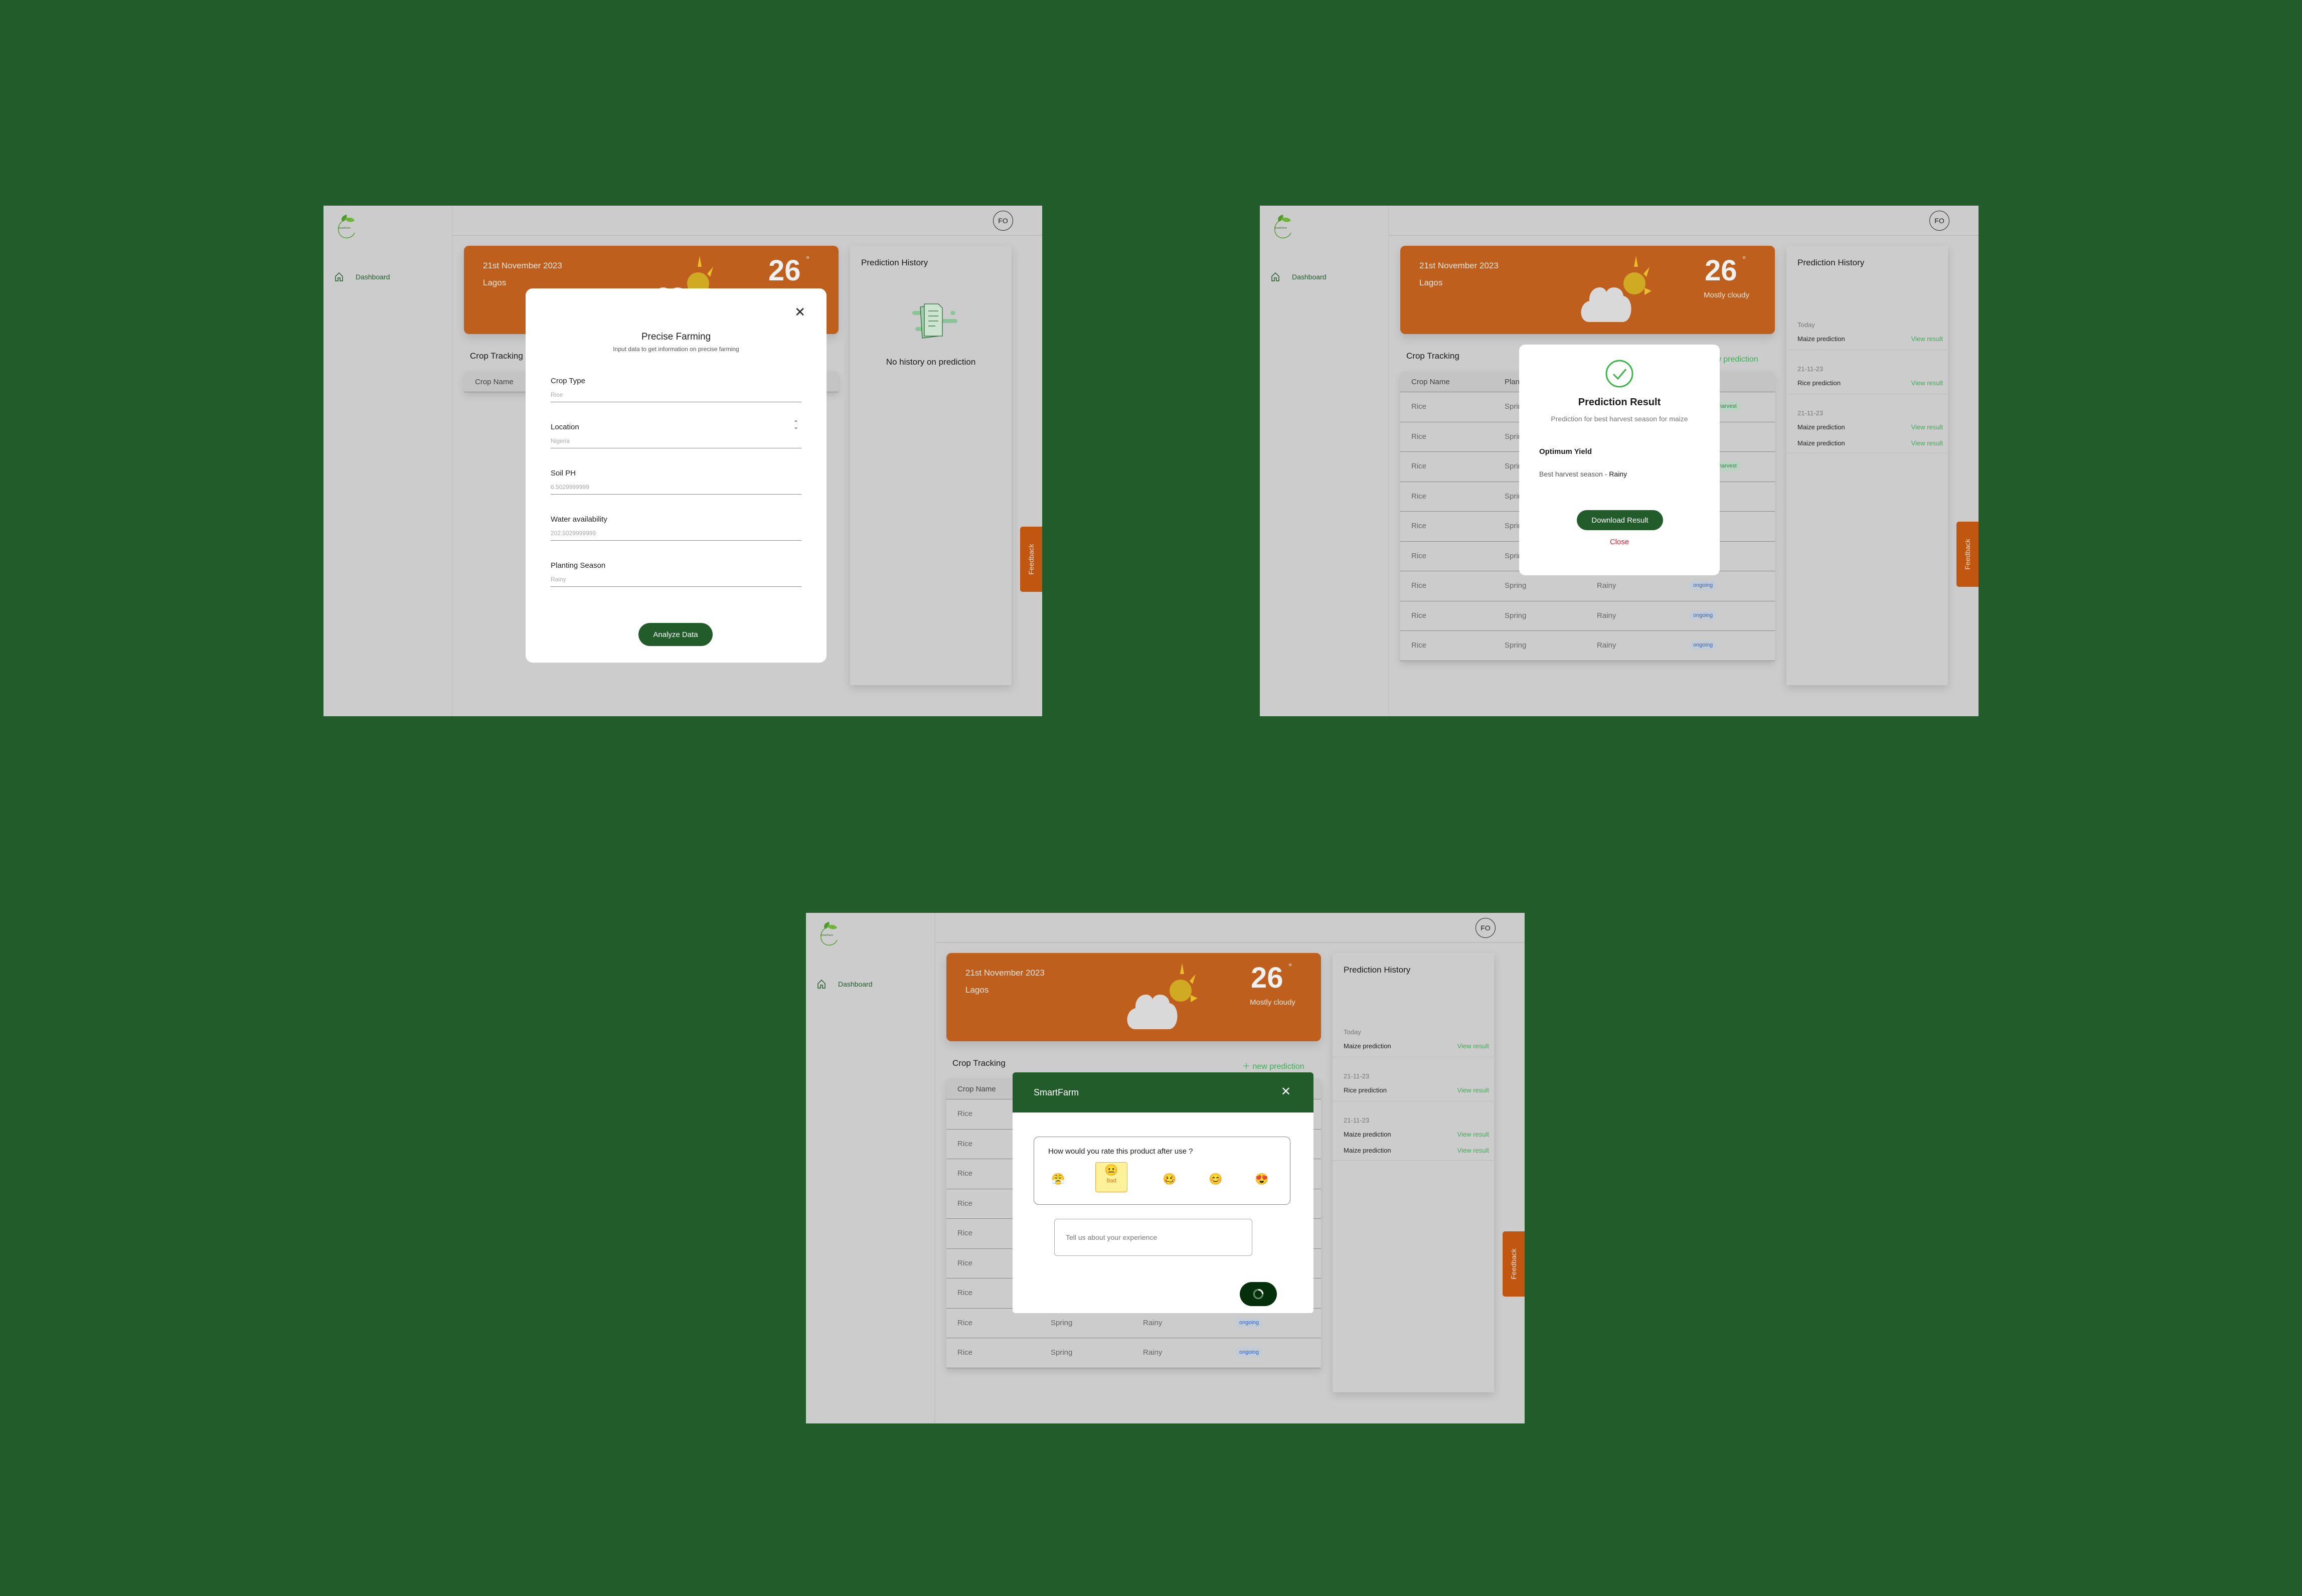  What do you see at coordinates (676, 389) in the screenshot?
I see `field-crop-type: Crop Type Rice` at bounding box center [676, 389].